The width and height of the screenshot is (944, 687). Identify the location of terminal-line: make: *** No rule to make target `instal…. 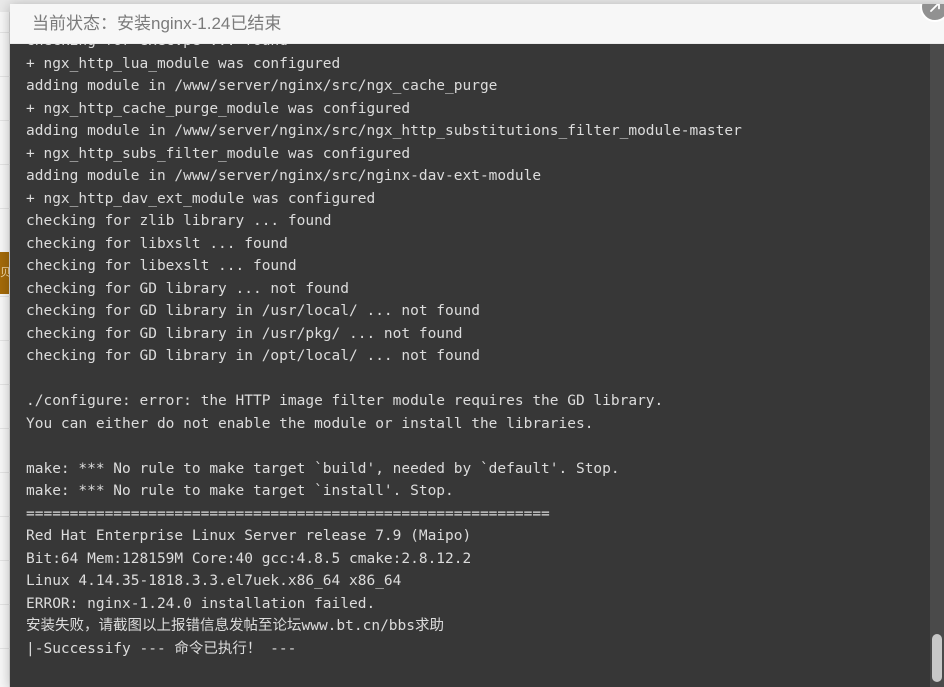
(240, 491).